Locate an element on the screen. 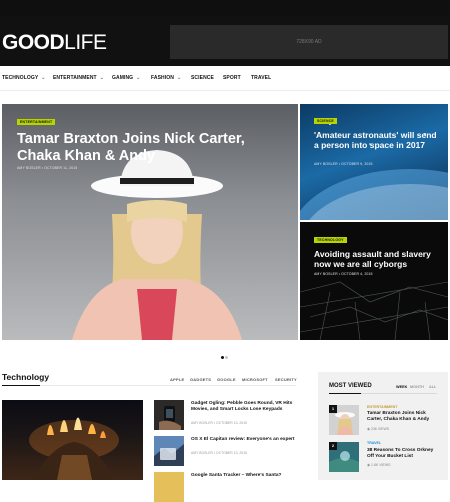 This screenshot has height=502, width=450. watch-image is located at coordinates (170, 418).